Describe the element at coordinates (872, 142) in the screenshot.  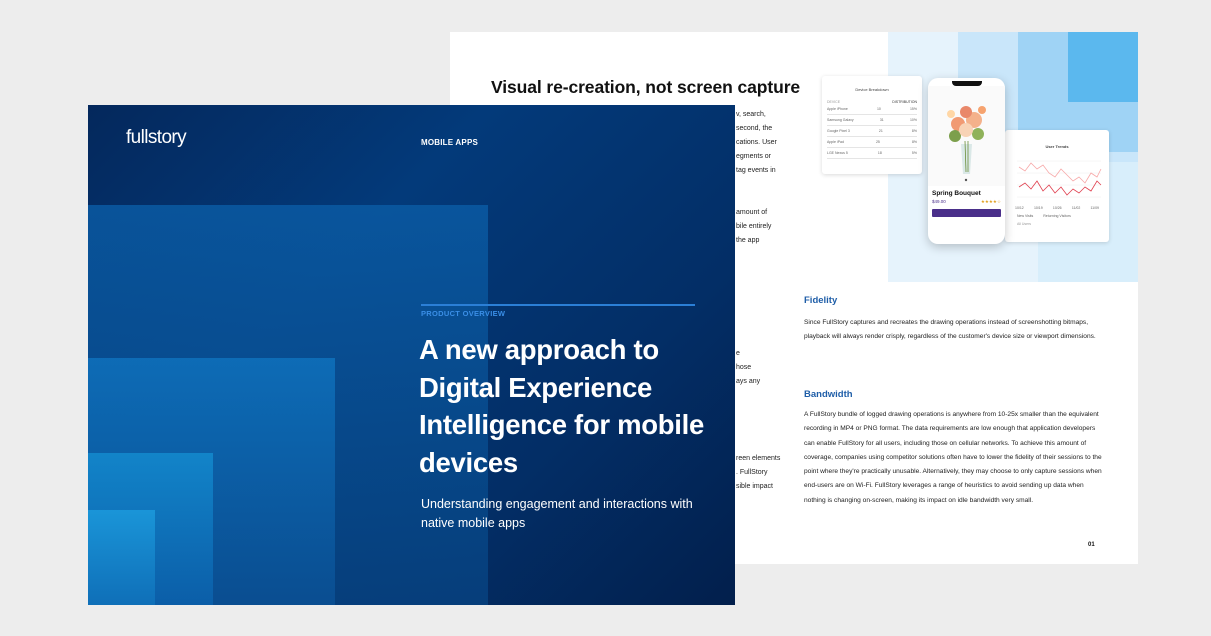
I see `device-row: Apple iPad 25 8%` at that location.